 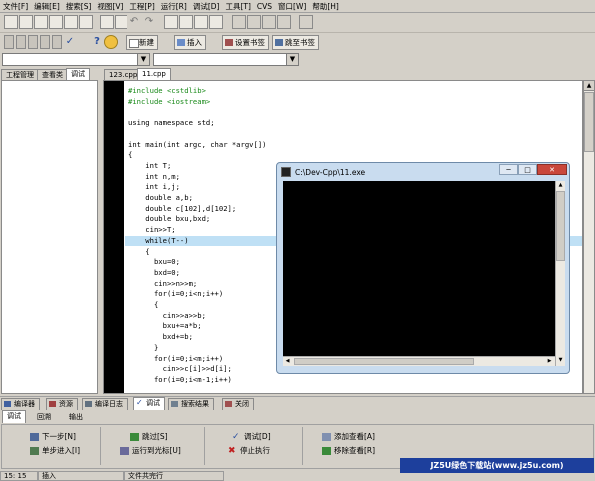 I want to click on run-to-cursor-button: 运行到光标[U], so click(x=150, y=451).